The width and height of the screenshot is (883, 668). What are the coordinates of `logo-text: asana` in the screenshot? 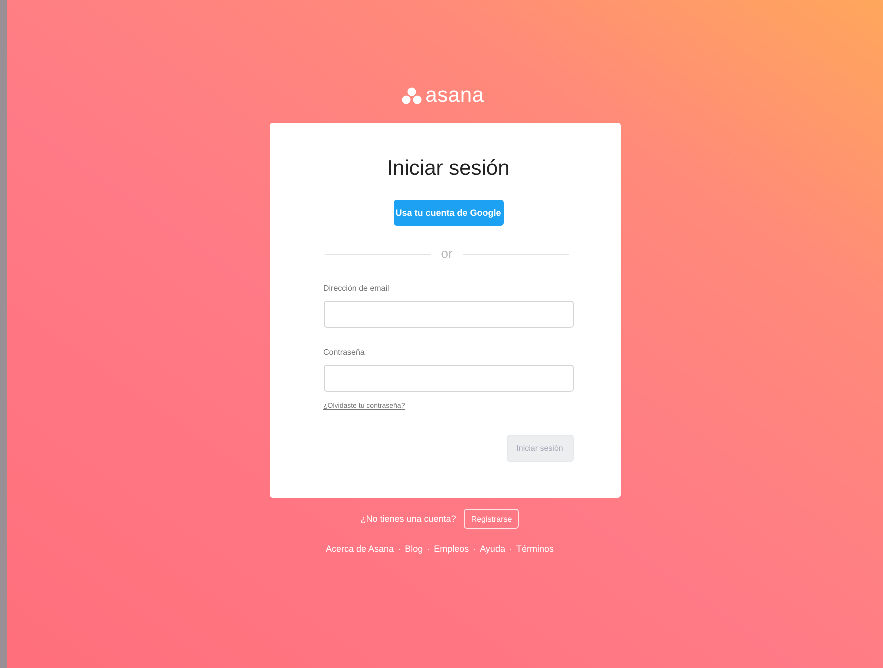 It's located at (455, 96).